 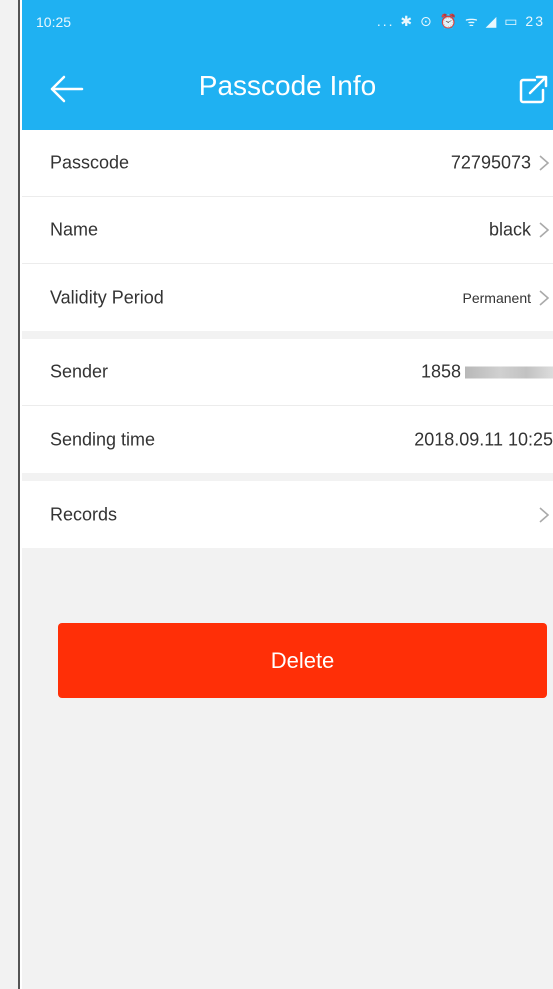 I want to click on sending-time-value: 2018.09.11 10:25, so click(x=483, y=439).